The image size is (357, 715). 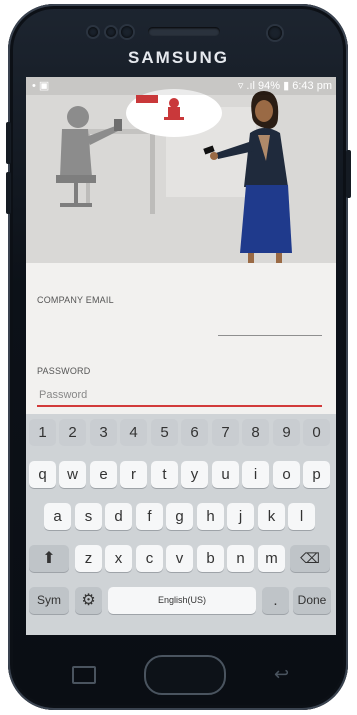 What do you see at coordinates (194, 432) in the screenshot?
I see `key-6: 6` at bounding box center [194, 432].